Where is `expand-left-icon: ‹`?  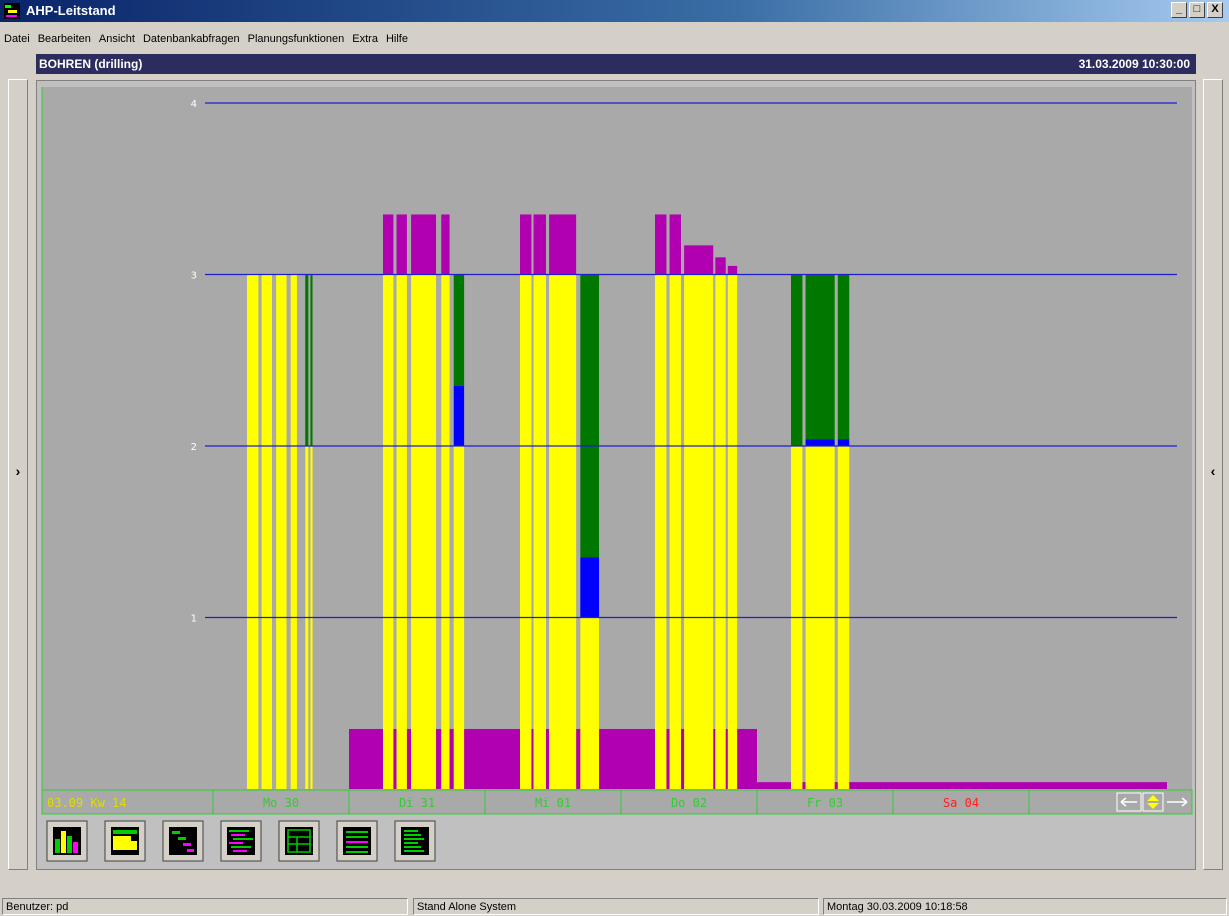 expand-left-icon: ‹ is located at coordinates (1213, 471).